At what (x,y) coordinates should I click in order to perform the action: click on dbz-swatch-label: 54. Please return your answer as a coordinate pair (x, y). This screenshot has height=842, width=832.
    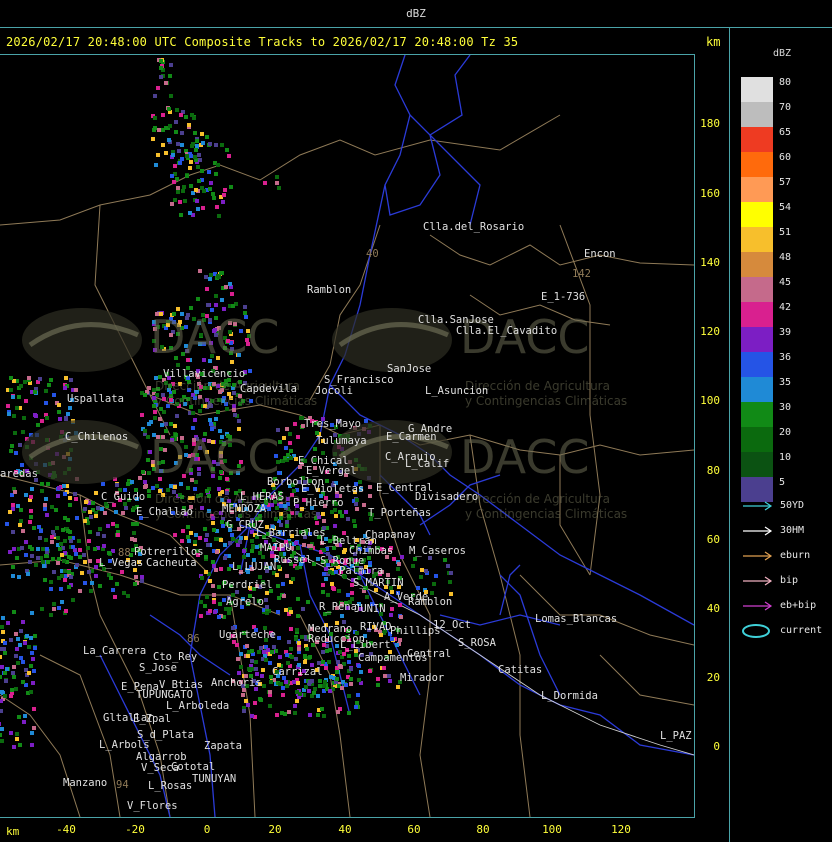
    Looking at the image, I should click on (785, 207).